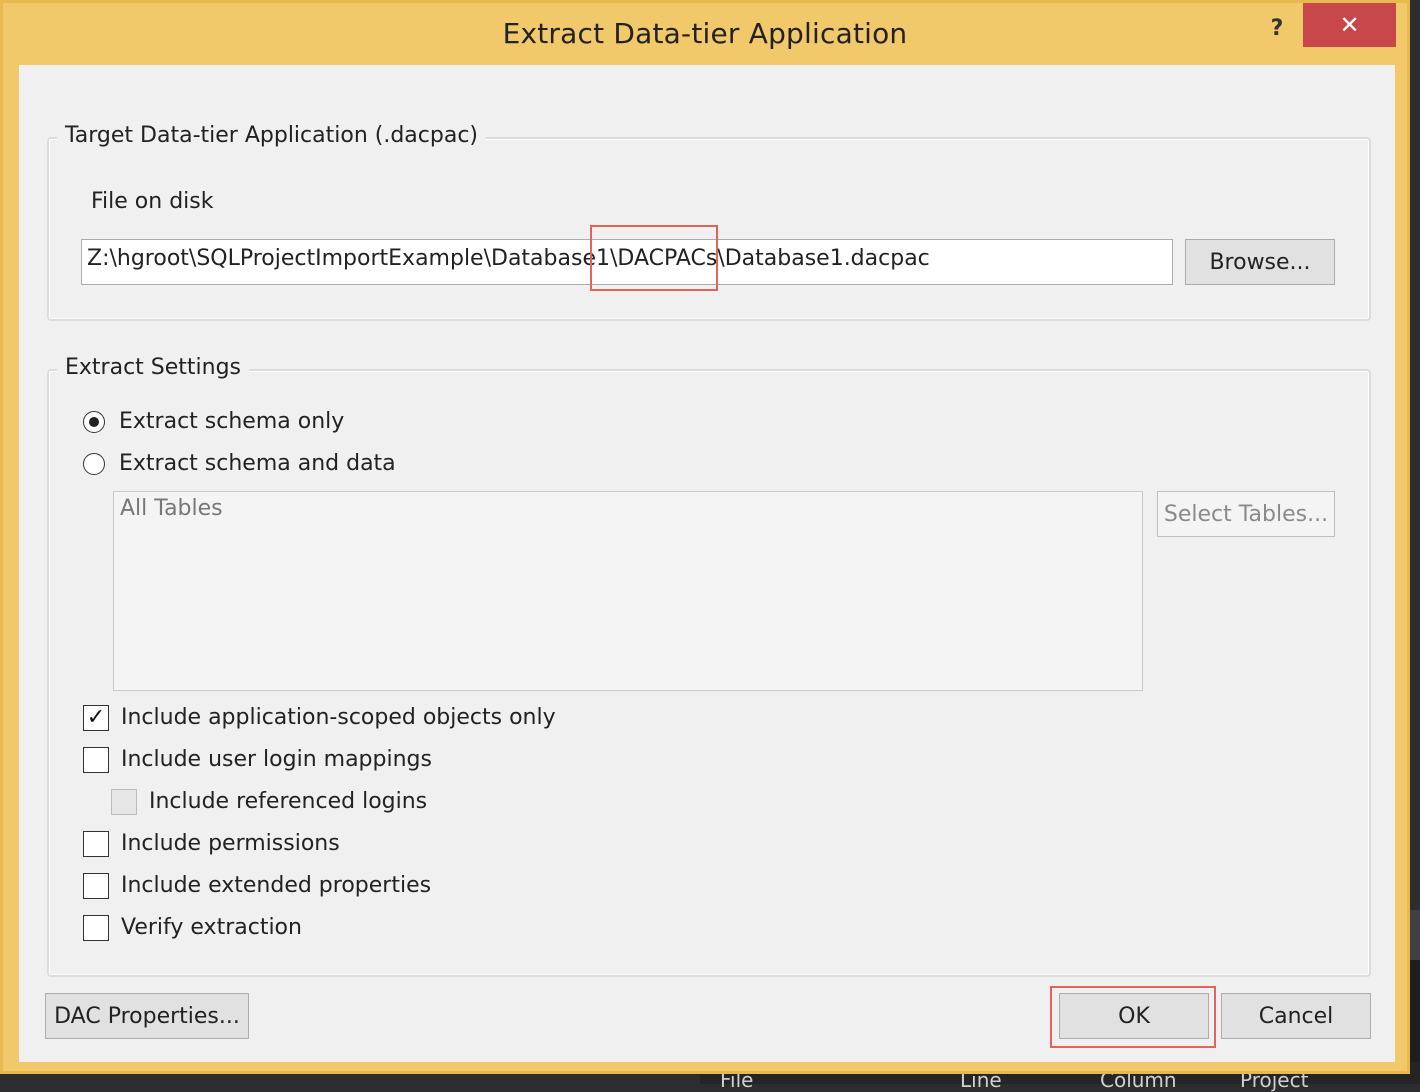  What do you see at coordinates (96, 886) in the screenshot?
I see `extended-properties-checkbox` at bounding box center [96, 886].